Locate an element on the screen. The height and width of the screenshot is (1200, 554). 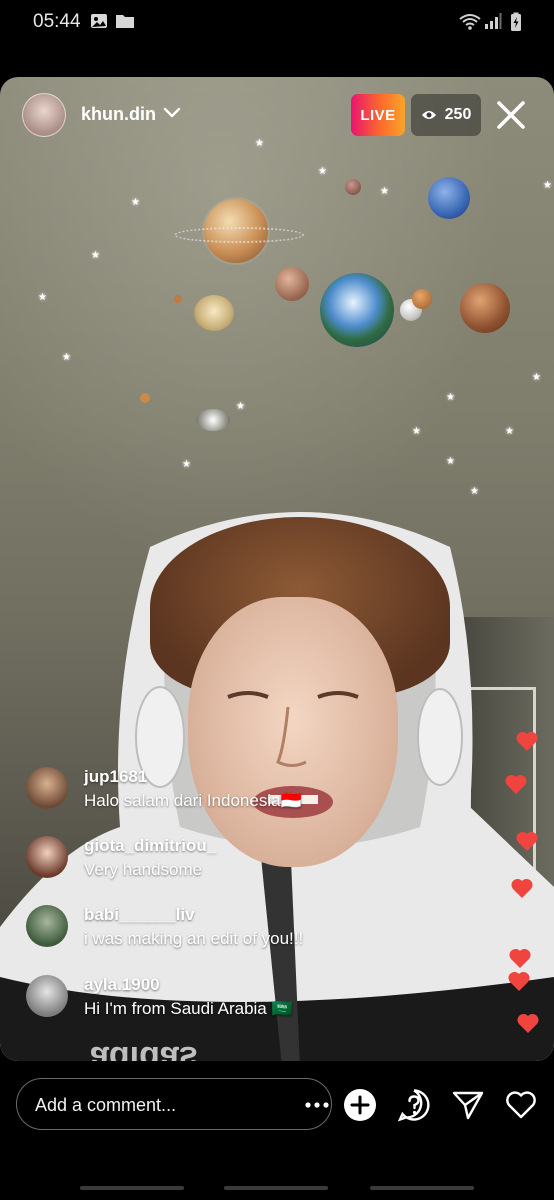
question-icon is located at coordinates (414, 1105).